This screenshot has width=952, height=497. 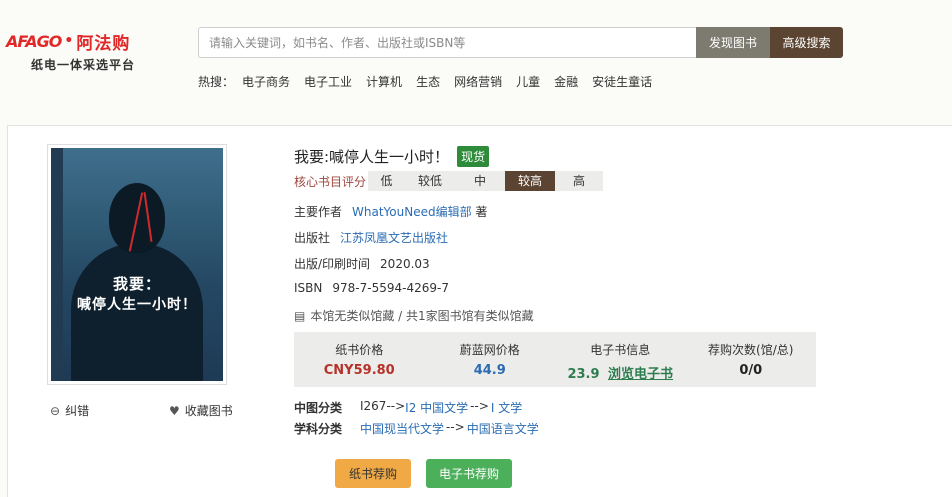 I want to click on paper-recommend-button: 纸书荐购, so click(x=373, y=473).